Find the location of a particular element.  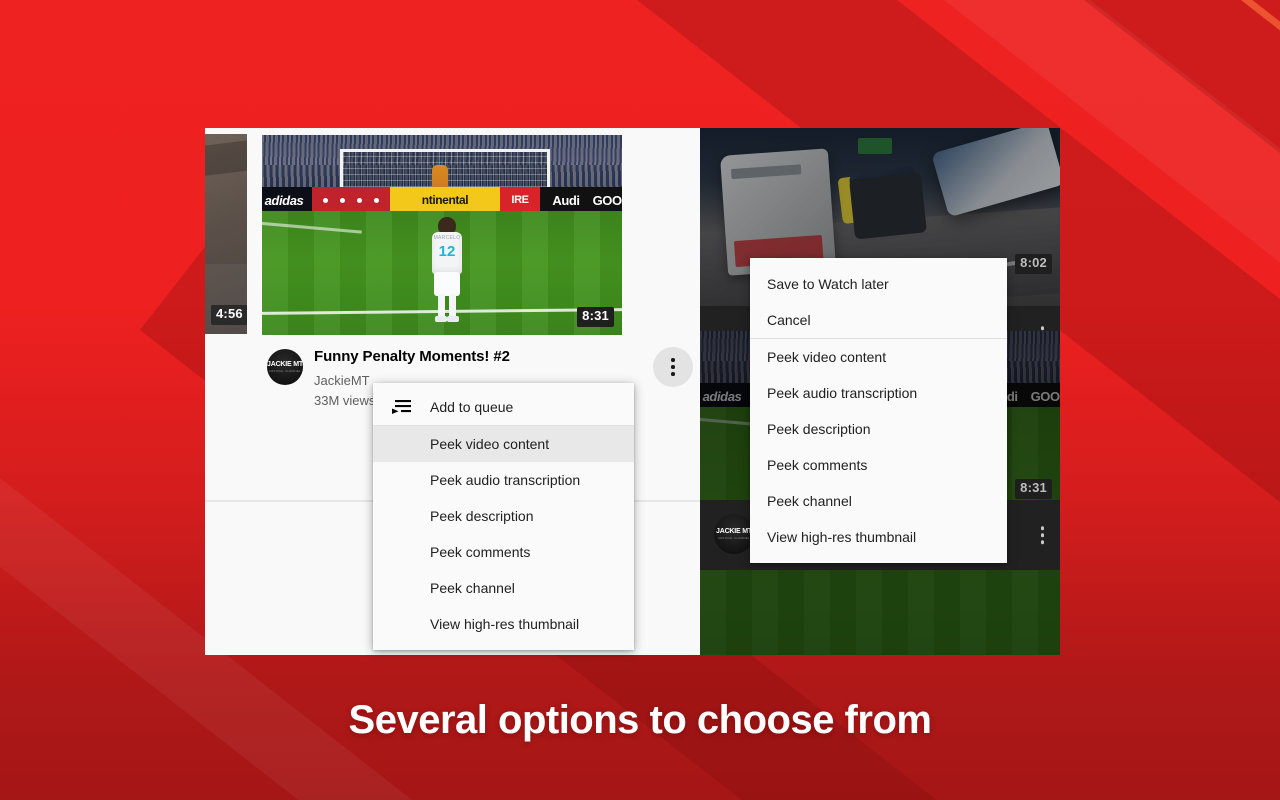

player-name: MARCELO is located at coordinates (447, 238).